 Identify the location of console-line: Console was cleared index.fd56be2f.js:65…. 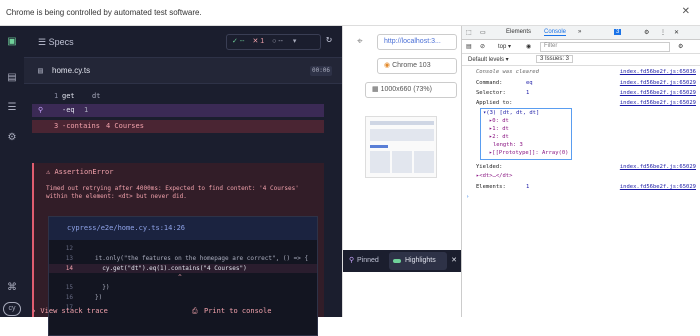
(586, 72).